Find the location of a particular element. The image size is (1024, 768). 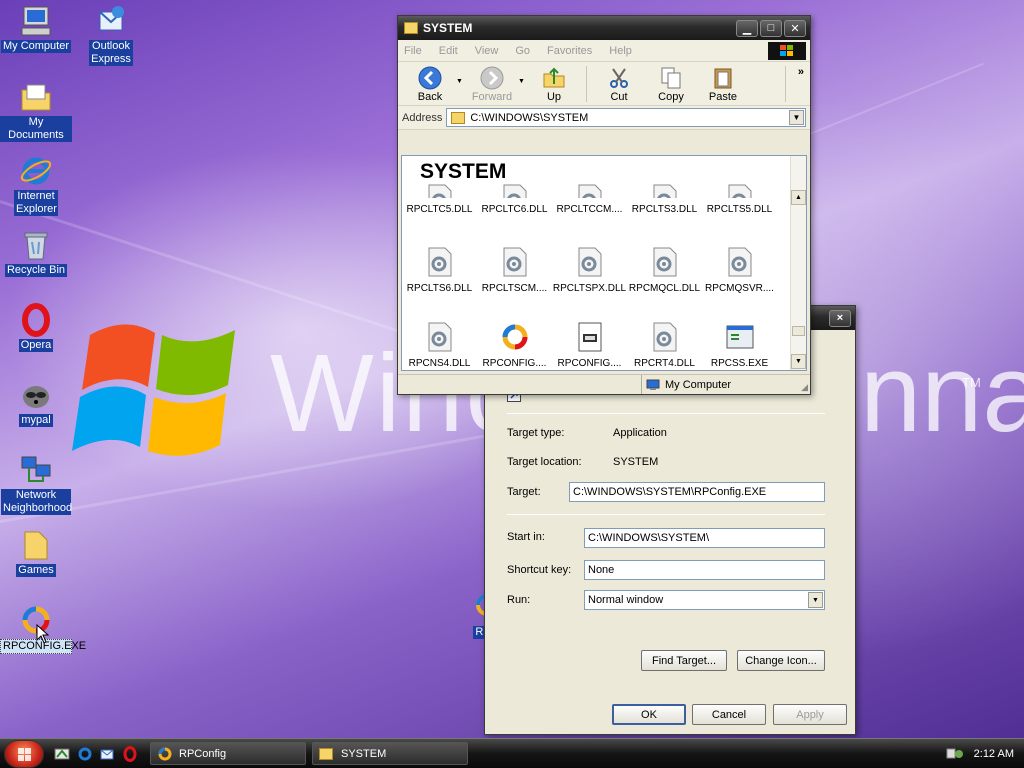

start-in-field: C:\WINDOWS\SYSTEM\ is located at coordinates (704, 538).